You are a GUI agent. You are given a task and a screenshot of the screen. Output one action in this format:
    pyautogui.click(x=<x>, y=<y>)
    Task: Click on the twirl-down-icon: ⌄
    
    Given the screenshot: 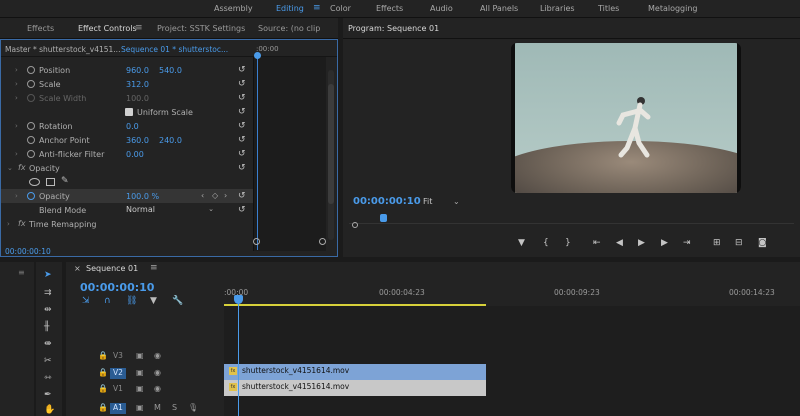 What is the action you would take?
    pyautogui.click(x=10, y=168)
    